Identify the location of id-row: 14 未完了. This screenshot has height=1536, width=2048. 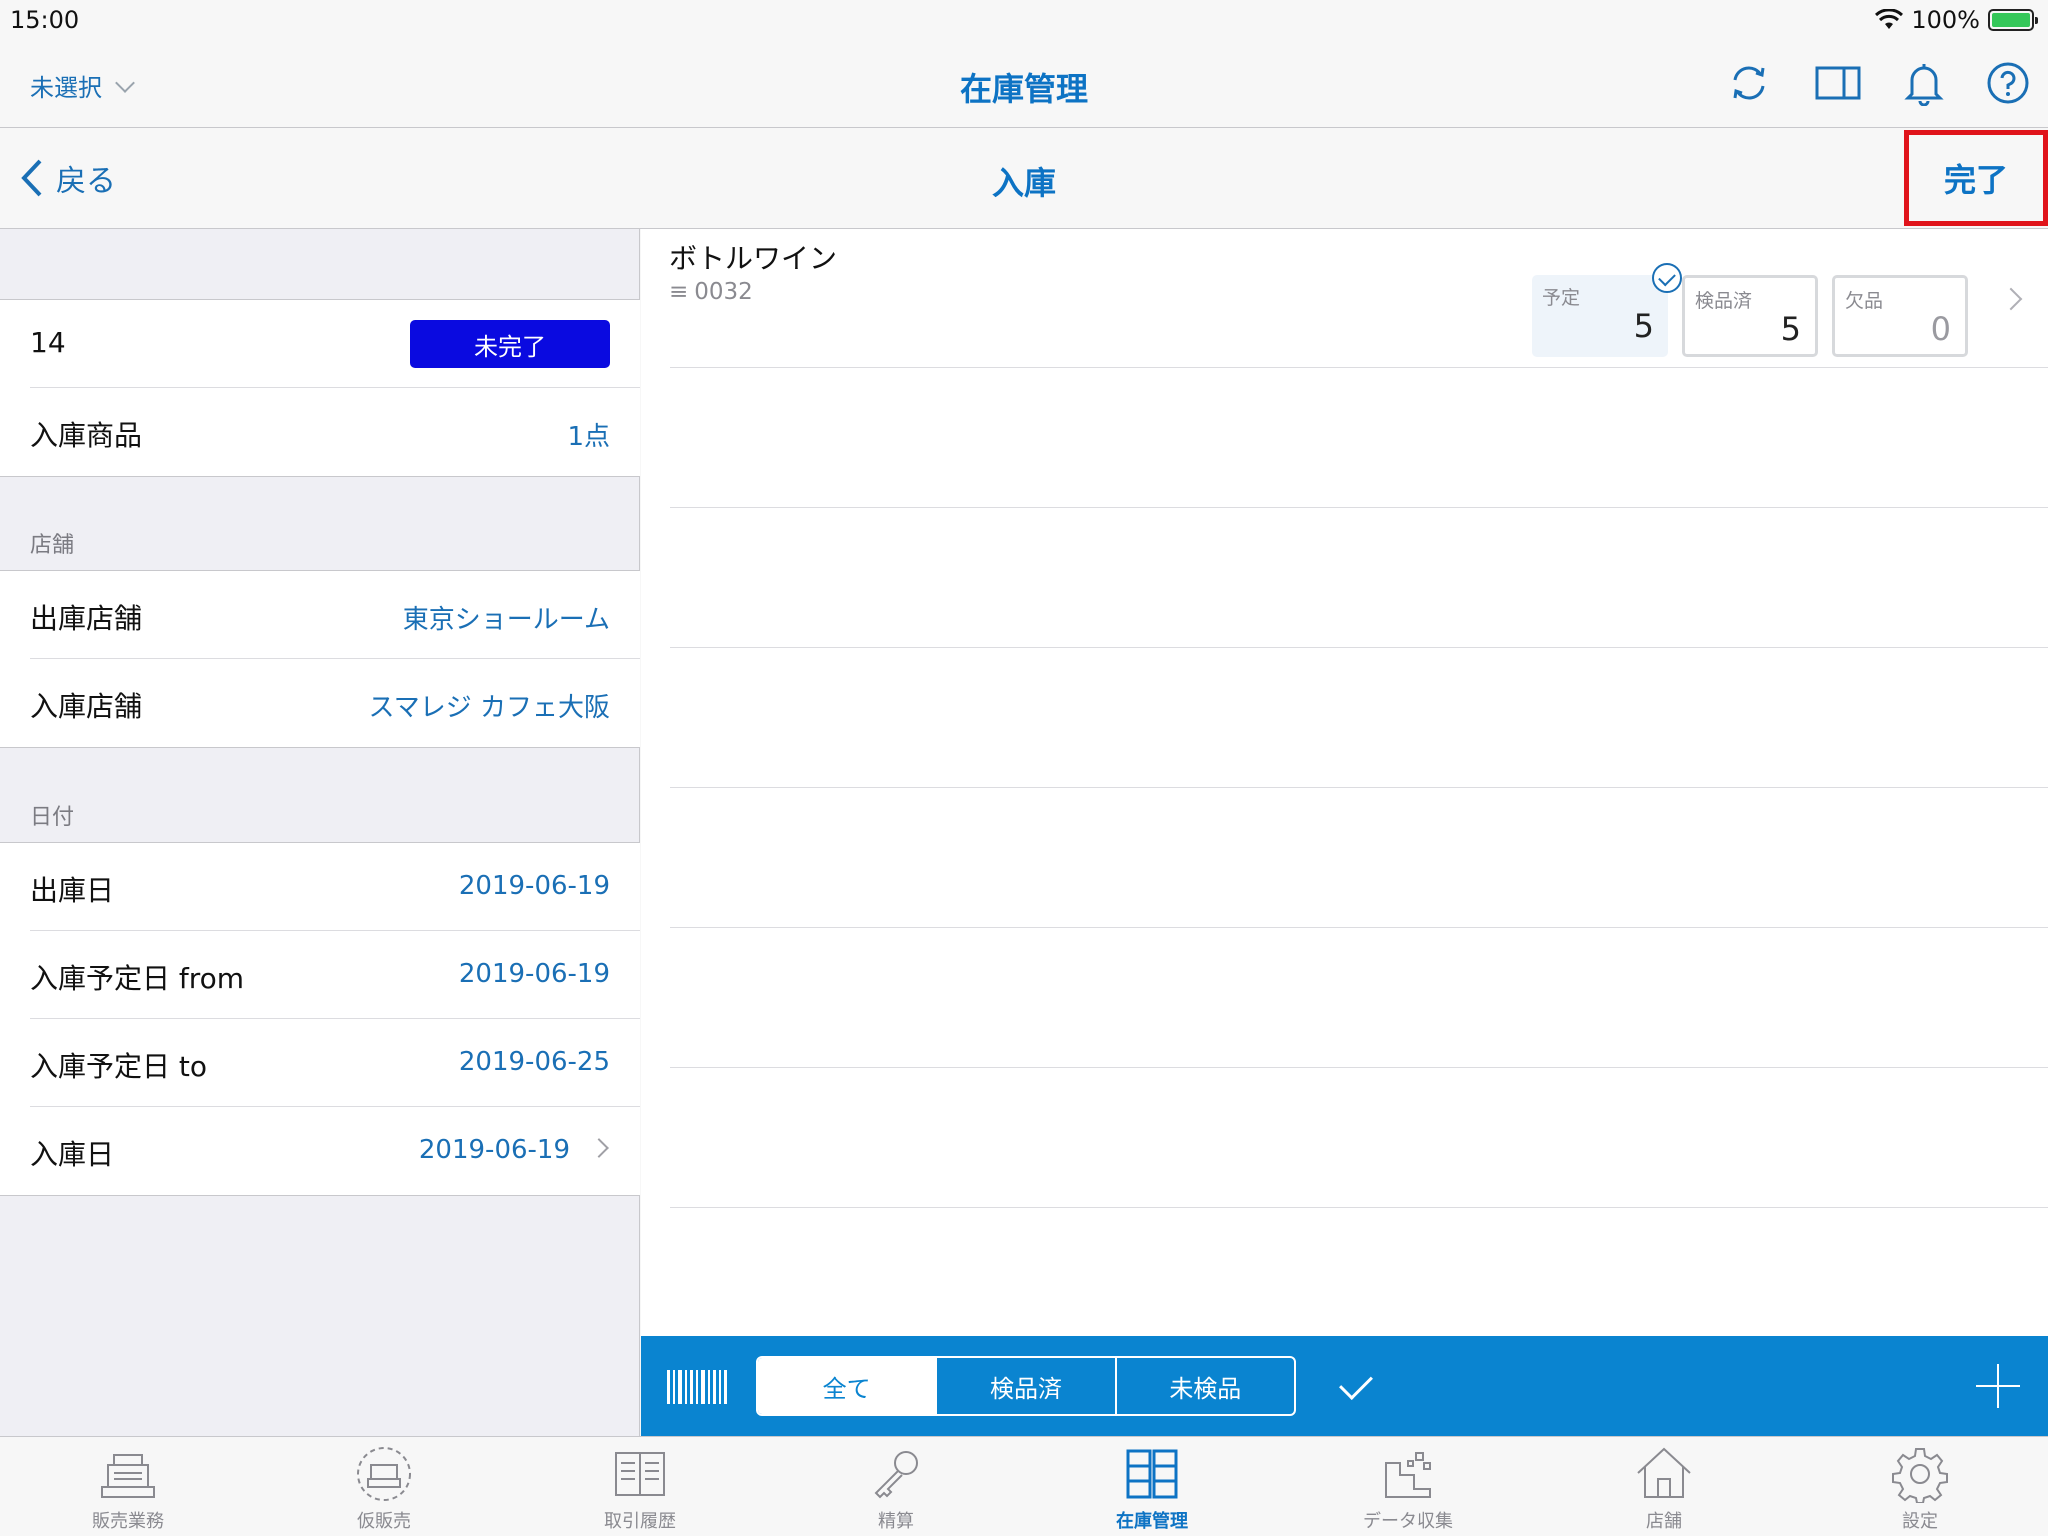
(320, 344).